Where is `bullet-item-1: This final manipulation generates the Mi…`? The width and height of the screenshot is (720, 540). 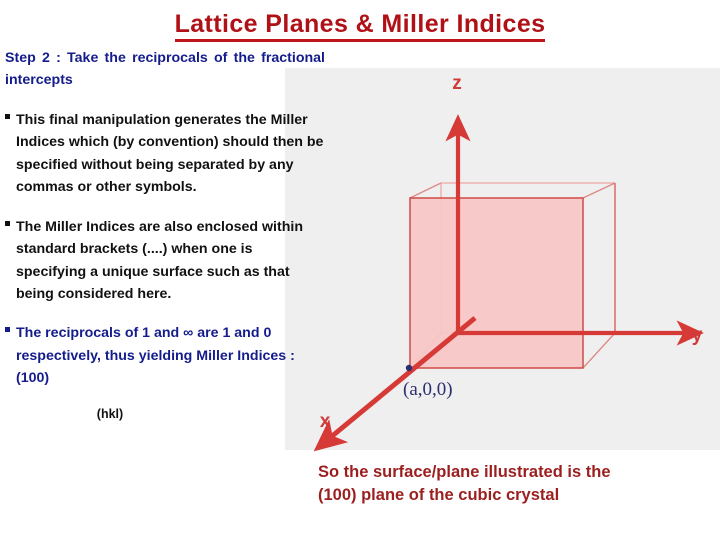
bullet-item-1: This final manipulation generates the Mi… is located at coordinates (165, 154).